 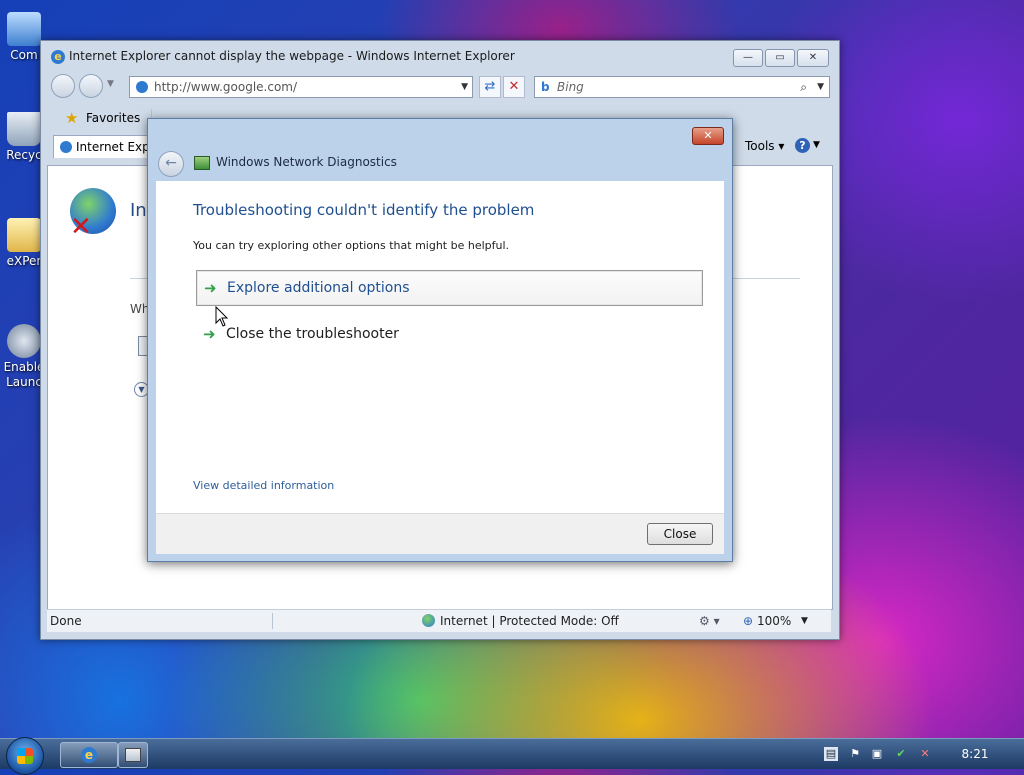 What do you see at coordinates (813, 58) in the screenshot?
I see `close-window-button: ✕` at bounding box center [813, 58].